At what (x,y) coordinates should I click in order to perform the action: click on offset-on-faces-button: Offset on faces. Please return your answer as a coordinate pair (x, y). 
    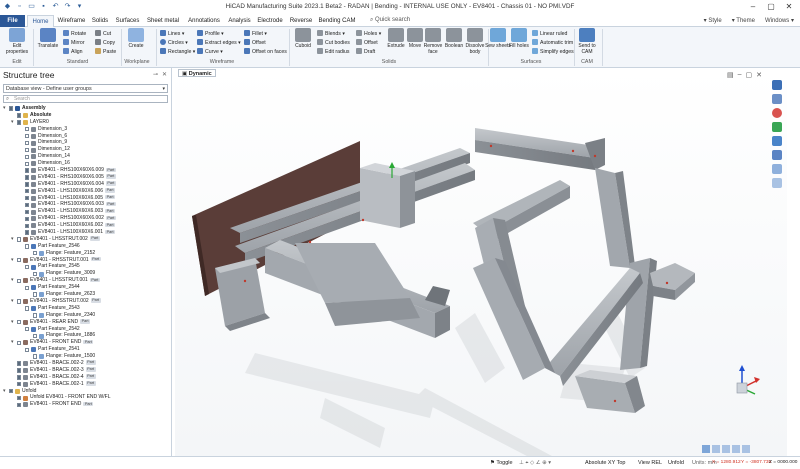
    Looking at the image, I should click on (265, 52).